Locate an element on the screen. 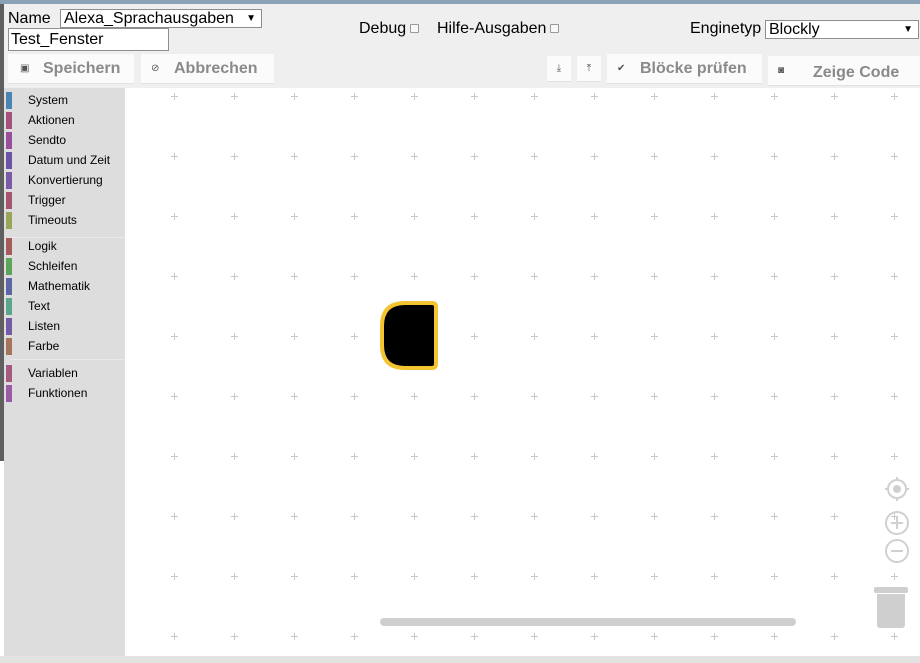 The height and width of the screenshot is (663, 920). toolbox-category: Mathematik is located at coordinates (65, 286).